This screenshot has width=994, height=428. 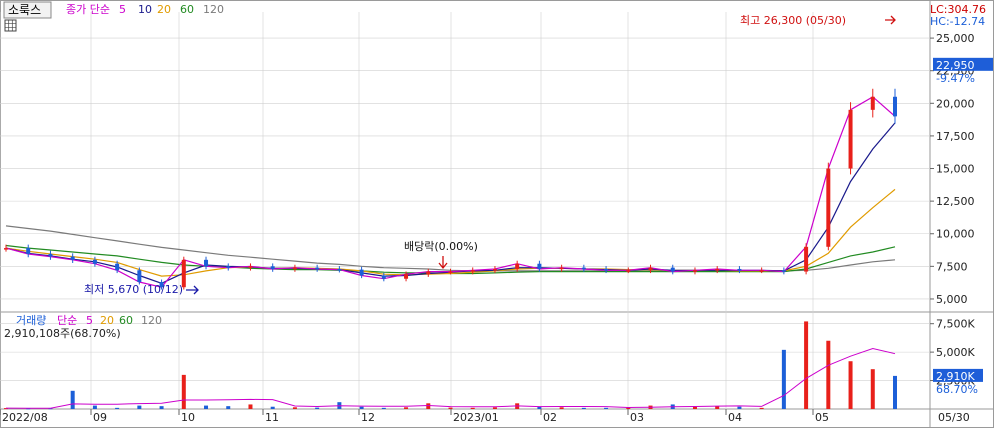 I want to click on price-tick-label: 12,500, so click(x=955, y=201).